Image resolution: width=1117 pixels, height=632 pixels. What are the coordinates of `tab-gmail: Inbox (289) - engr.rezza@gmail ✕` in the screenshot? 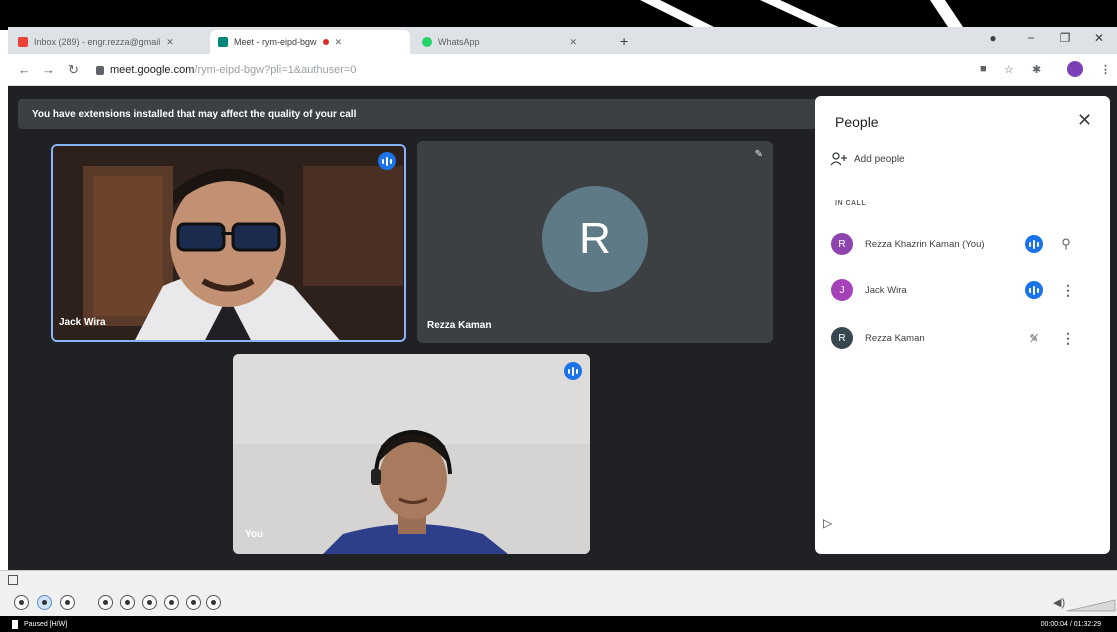 It's located at (108, 42).